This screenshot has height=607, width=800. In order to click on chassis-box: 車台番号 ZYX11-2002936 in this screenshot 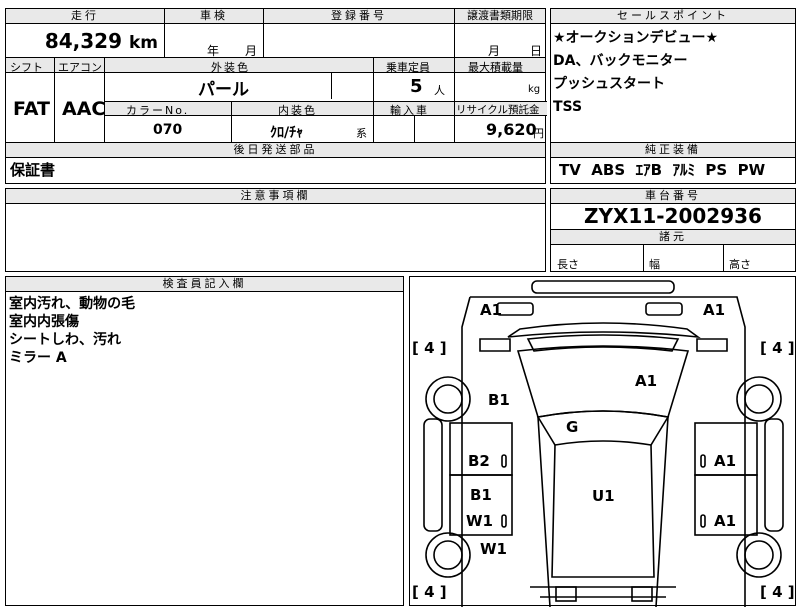, I will do `click(673, 209)`.